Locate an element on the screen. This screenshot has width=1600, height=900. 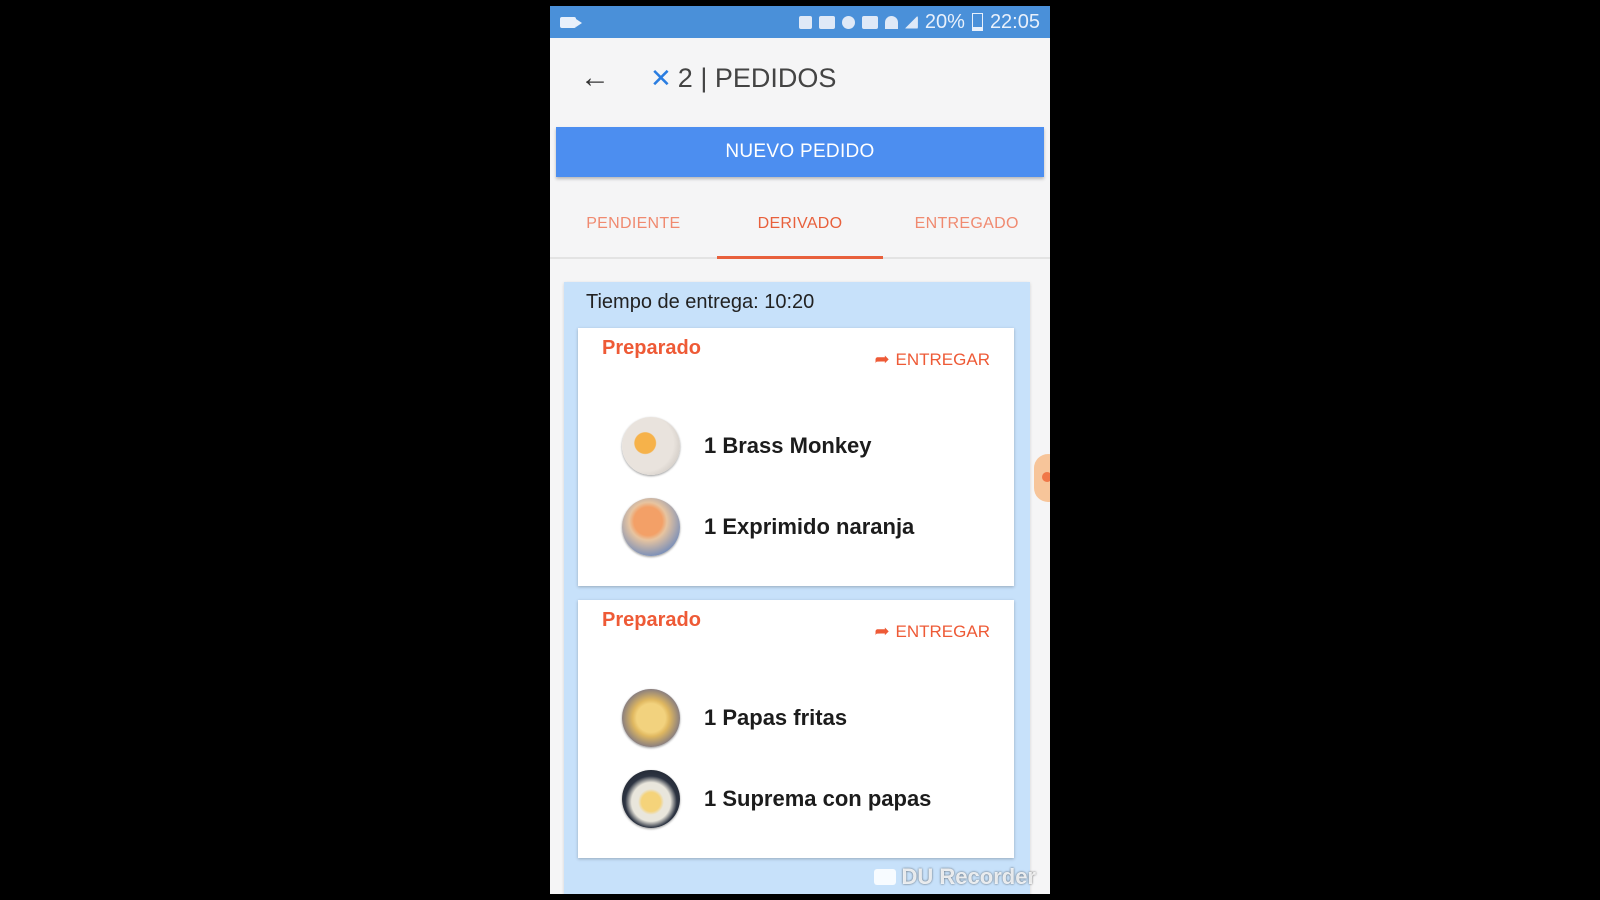
nfc-icon is located at coordinates (805, 22).